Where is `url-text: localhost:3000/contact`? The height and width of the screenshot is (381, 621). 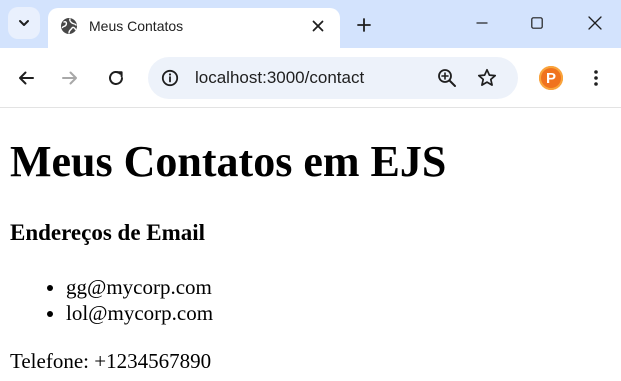
url-text: localhost:3000/contact is located at coordinates (279, 78).